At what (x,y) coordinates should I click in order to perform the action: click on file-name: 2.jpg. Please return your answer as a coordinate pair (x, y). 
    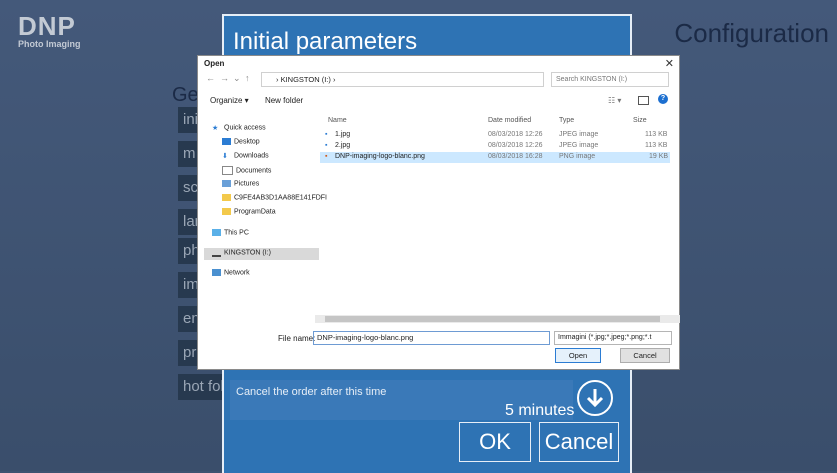
    Looking at the image, I should click on (343, 145).